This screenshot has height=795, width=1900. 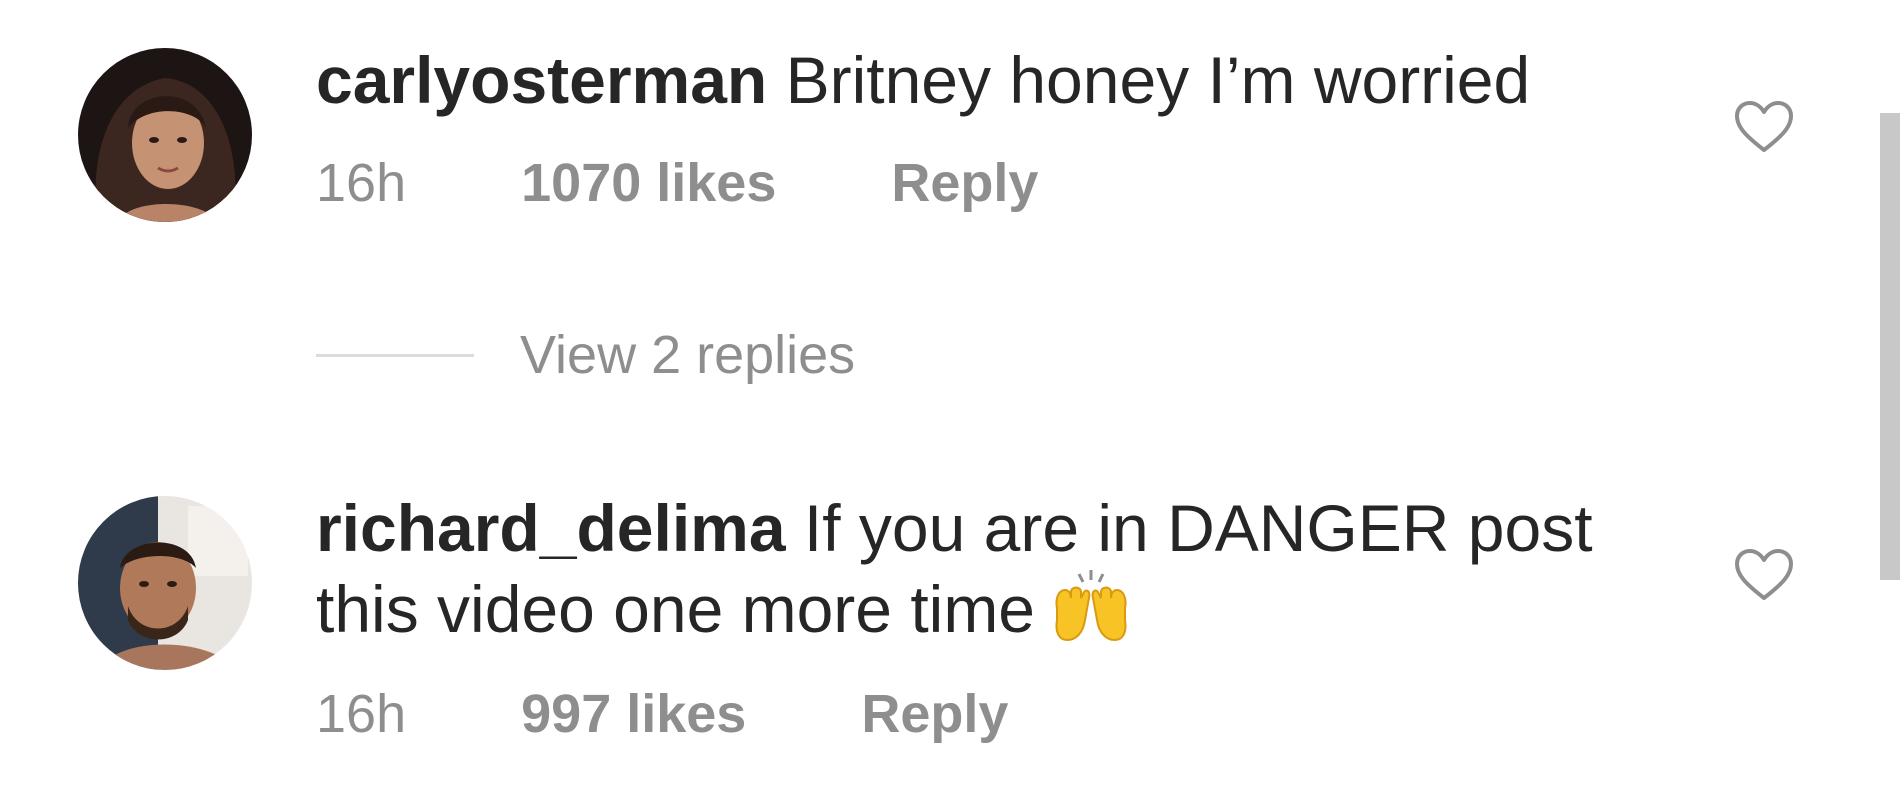 What do you see at coordinates (1890, 346) in the screenshot?
I see `scrollbar` at bounding box center [1890, 346].